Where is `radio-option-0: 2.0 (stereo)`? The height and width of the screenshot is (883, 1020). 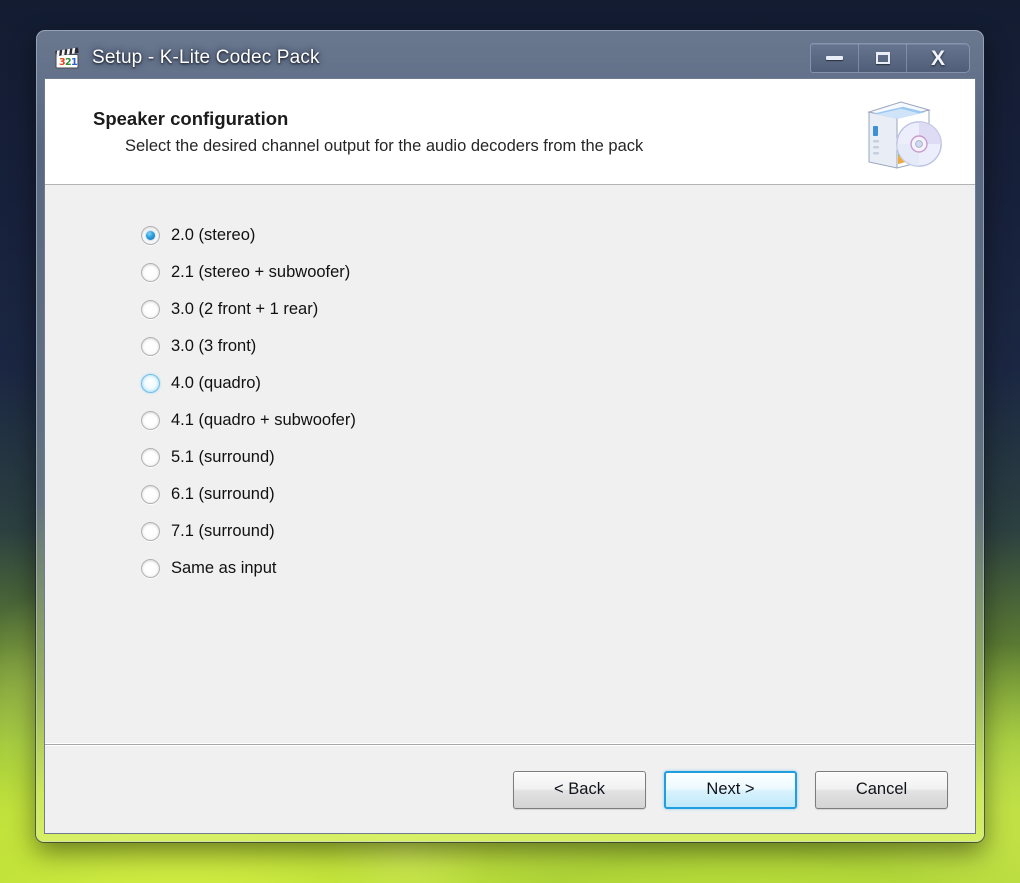
radio-option-0: 2.0 (stereo) is located at coordinates (371, 235).